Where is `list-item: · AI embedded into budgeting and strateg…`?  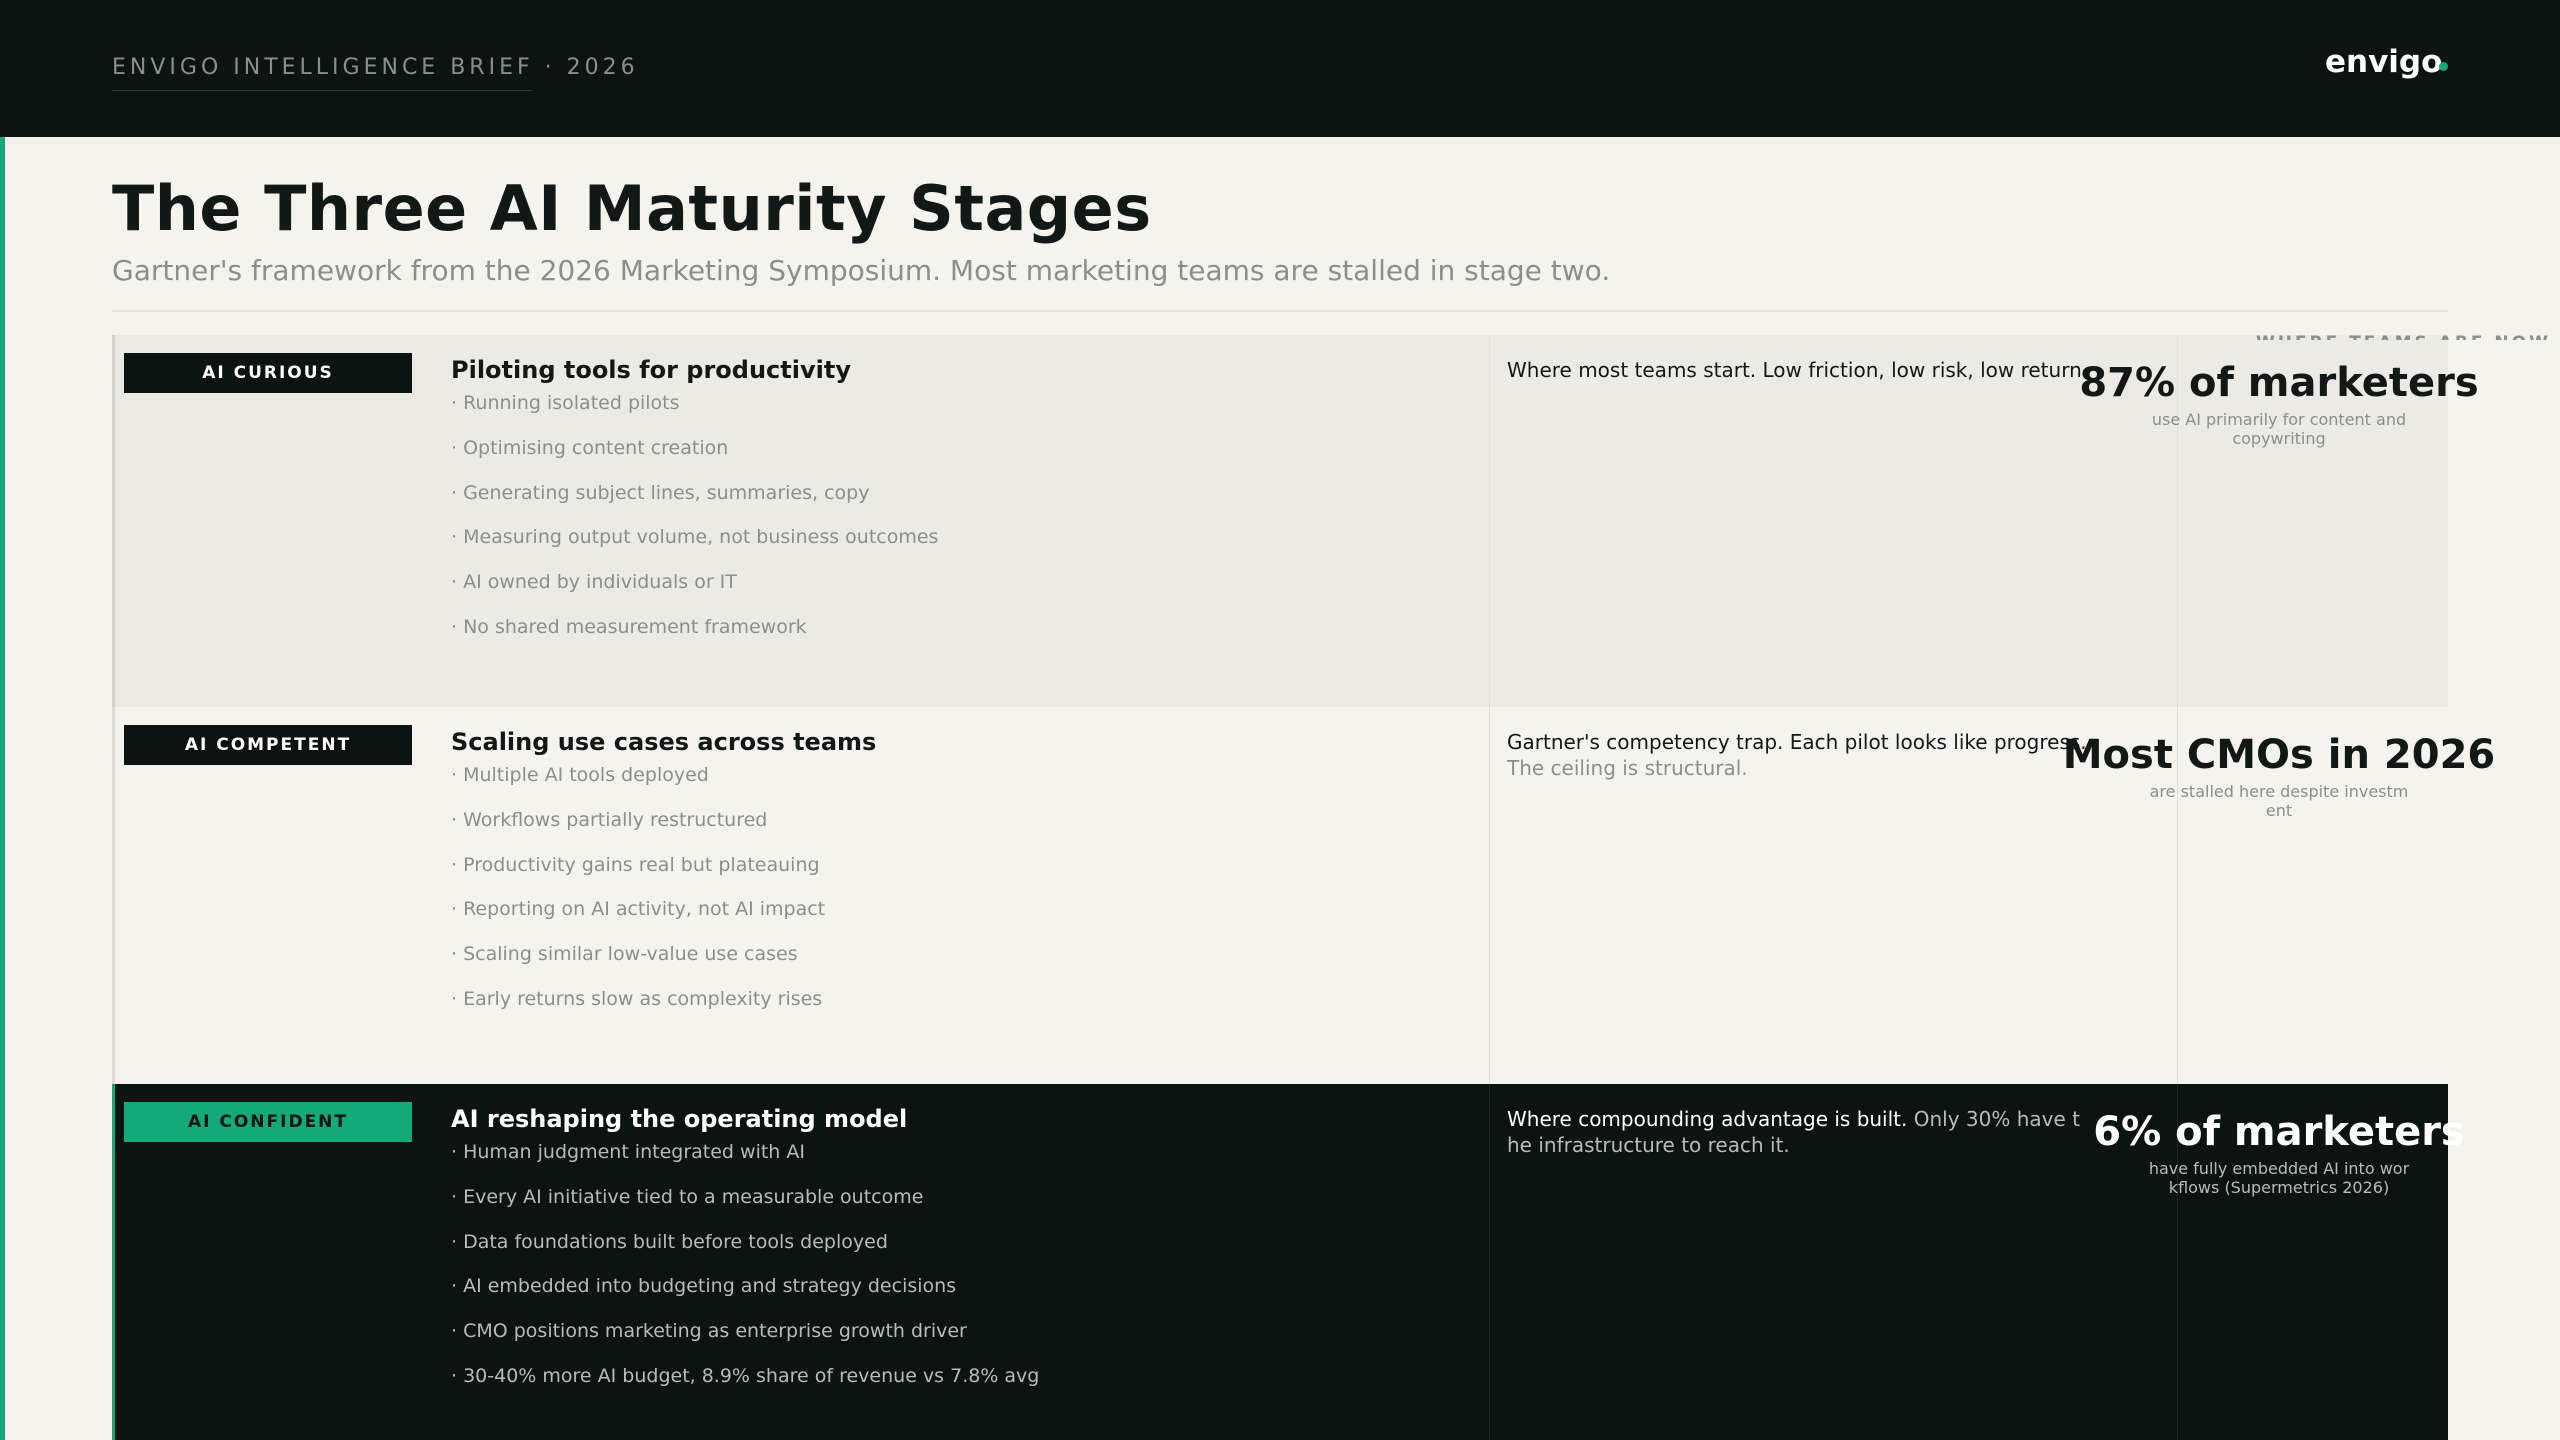 list-item: · AI embedded into budgeting and strateg… is located at coordinates (704, 1286).